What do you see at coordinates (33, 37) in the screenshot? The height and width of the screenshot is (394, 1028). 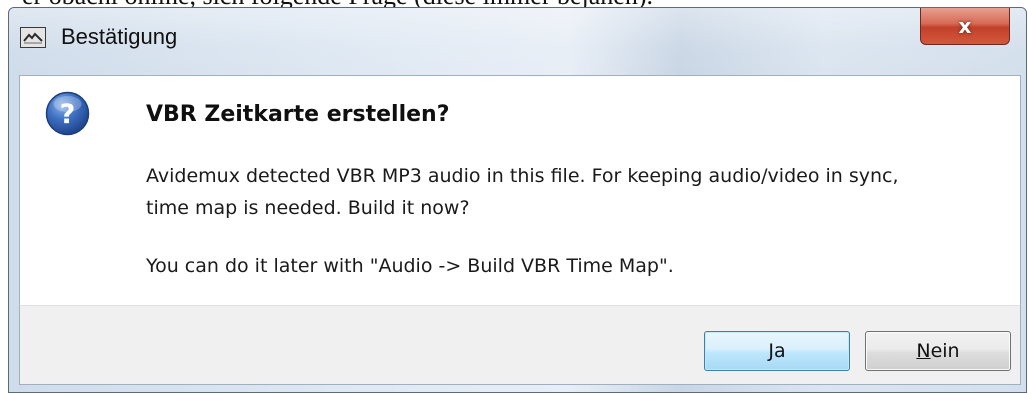 I see `avidemux-icon` at bounding box center [33, 37].